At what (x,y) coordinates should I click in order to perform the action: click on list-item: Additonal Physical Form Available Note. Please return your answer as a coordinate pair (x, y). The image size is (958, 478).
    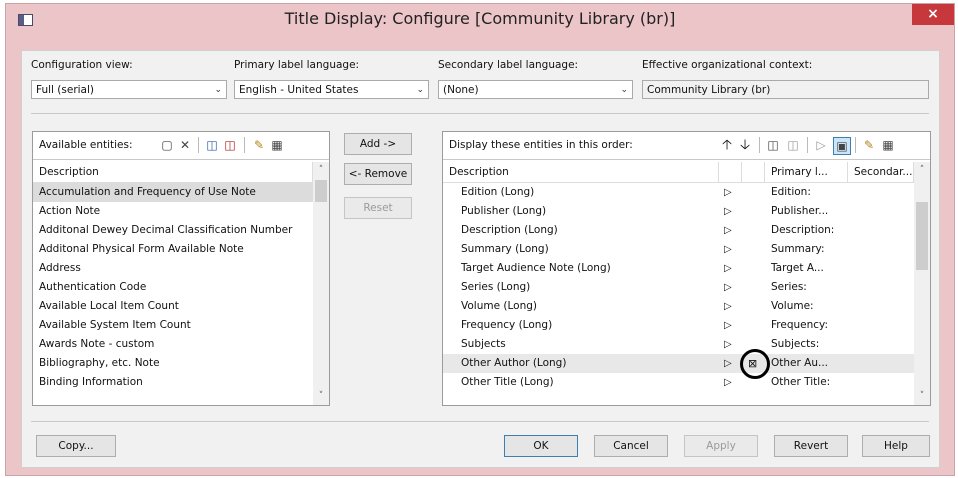
    Looking at the image, I should click on (173, 249).